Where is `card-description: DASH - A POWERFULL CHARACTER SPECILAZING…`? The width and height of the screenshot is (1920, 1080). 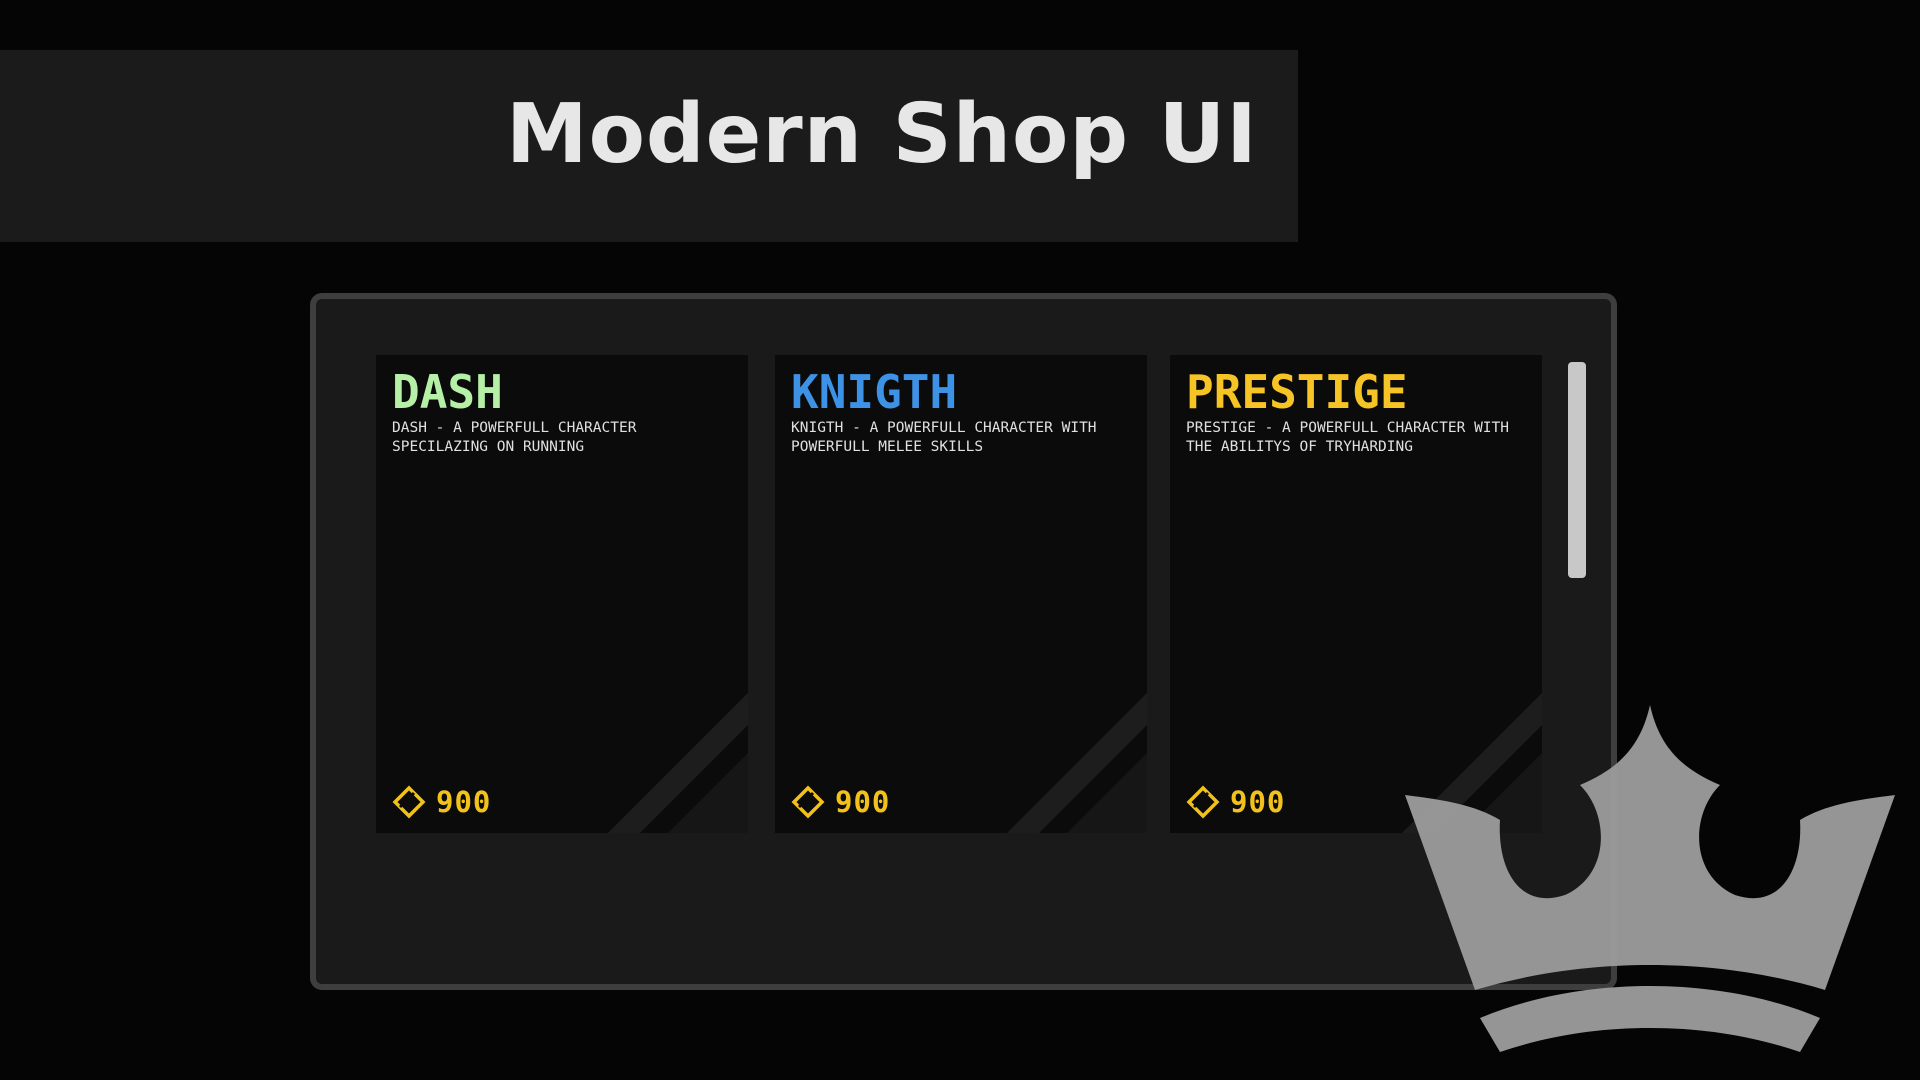 card-description: DASH - A POWERFULL CHARACTER SPECILAZING… is located at coordinates (514, 437).